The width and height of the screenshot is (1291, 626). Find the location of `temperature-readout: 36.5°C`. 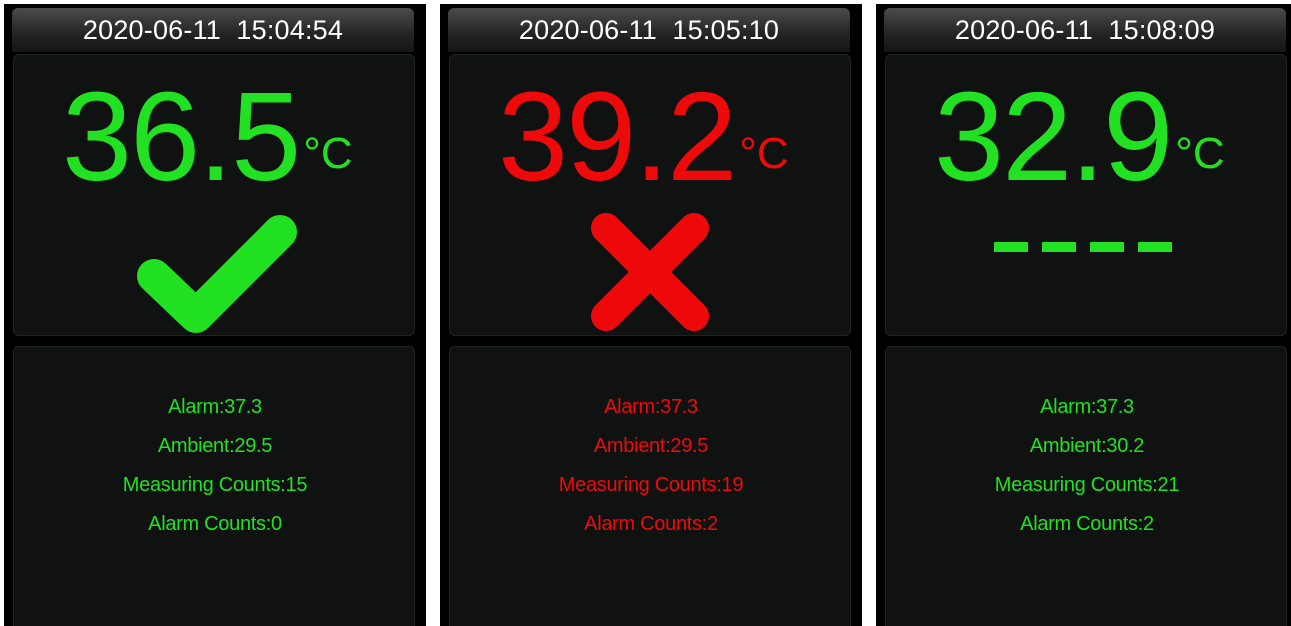

temperature-readout: 36.5°C is located at coordinates (207, 137).